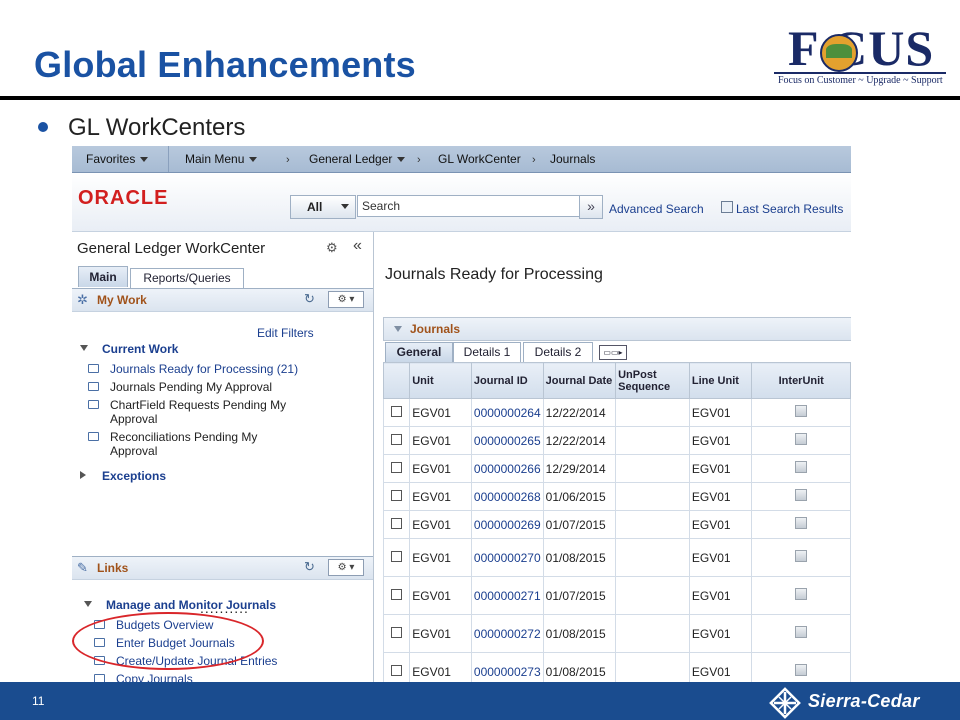  What do you see at coordinates (419, 352) in the screenshot?
I see `tab-general: General` at bounding box center [419, 352].